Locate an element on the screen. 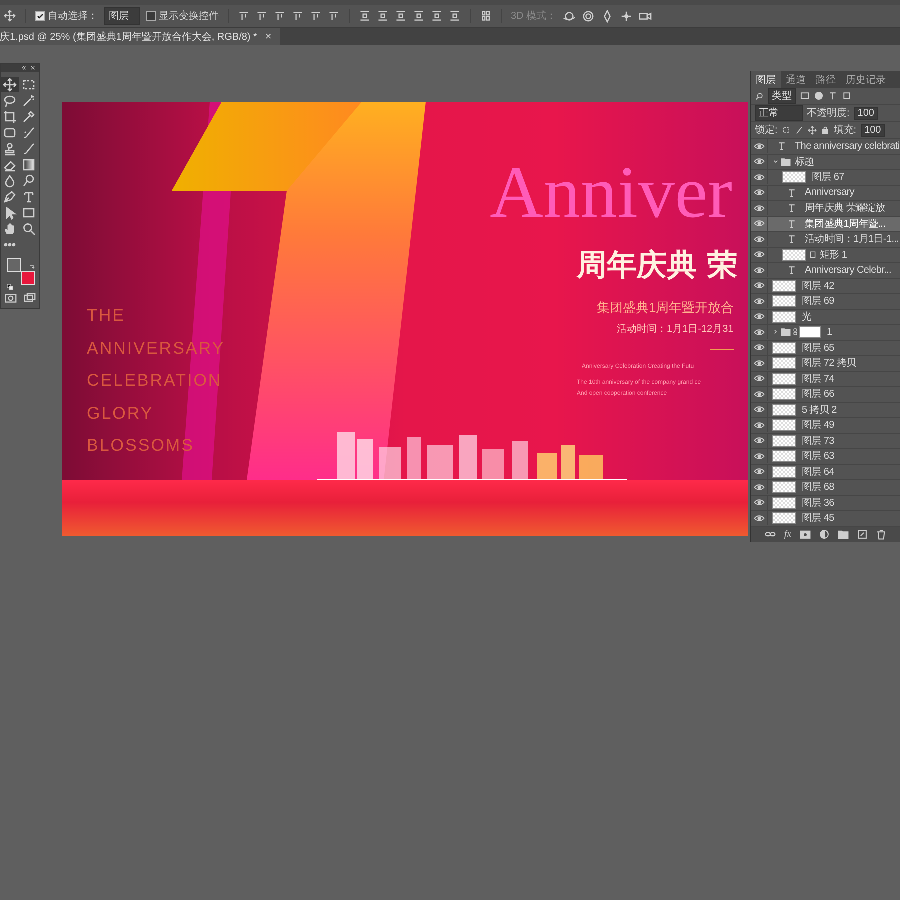  lock-pixels-icon is located at coordinates (786, 130).